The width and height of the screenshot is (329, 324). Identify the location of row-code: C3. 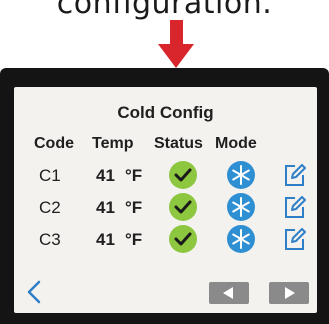
(50, 239).